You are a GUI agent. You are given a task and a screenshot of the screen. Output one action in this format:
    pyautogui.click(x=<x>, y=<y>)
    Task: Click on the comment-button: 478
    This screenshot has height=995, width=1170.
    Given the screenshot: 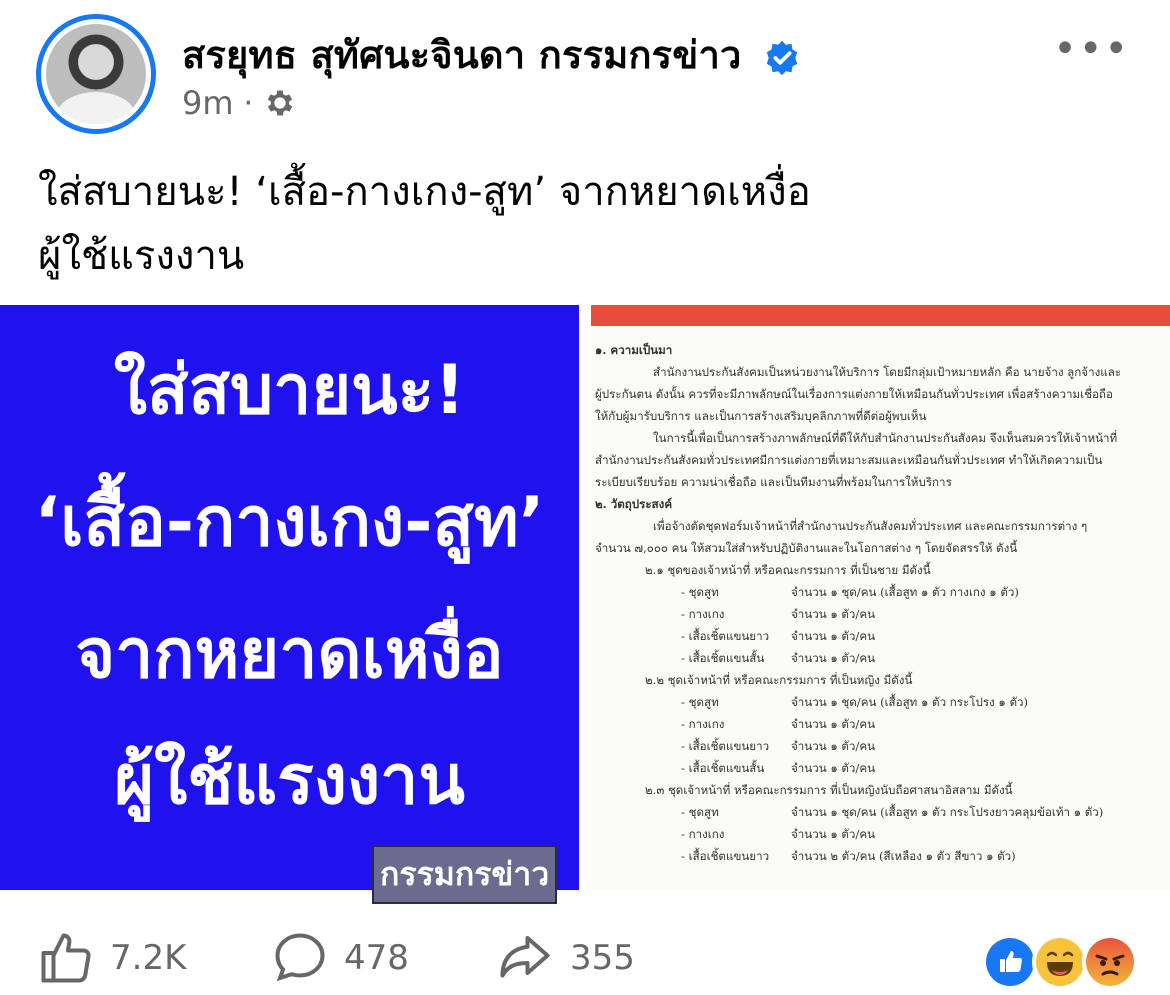 What is the action you would take?
    pyautogui.click(x=339, y=958)
    